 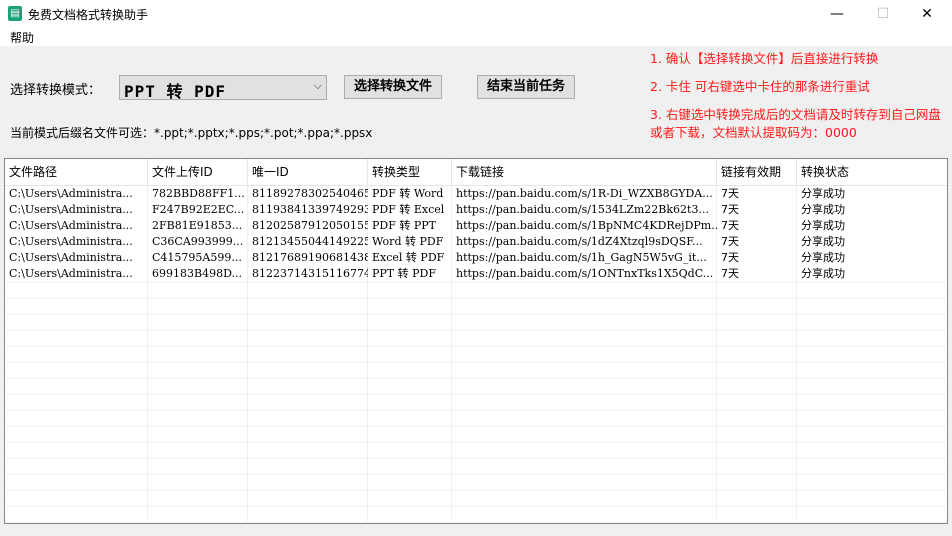 What do you see at coordinates (310, 209) in the screenshot?
I see `table-cell: 81193841339749293` at bounding box center [310, 209].